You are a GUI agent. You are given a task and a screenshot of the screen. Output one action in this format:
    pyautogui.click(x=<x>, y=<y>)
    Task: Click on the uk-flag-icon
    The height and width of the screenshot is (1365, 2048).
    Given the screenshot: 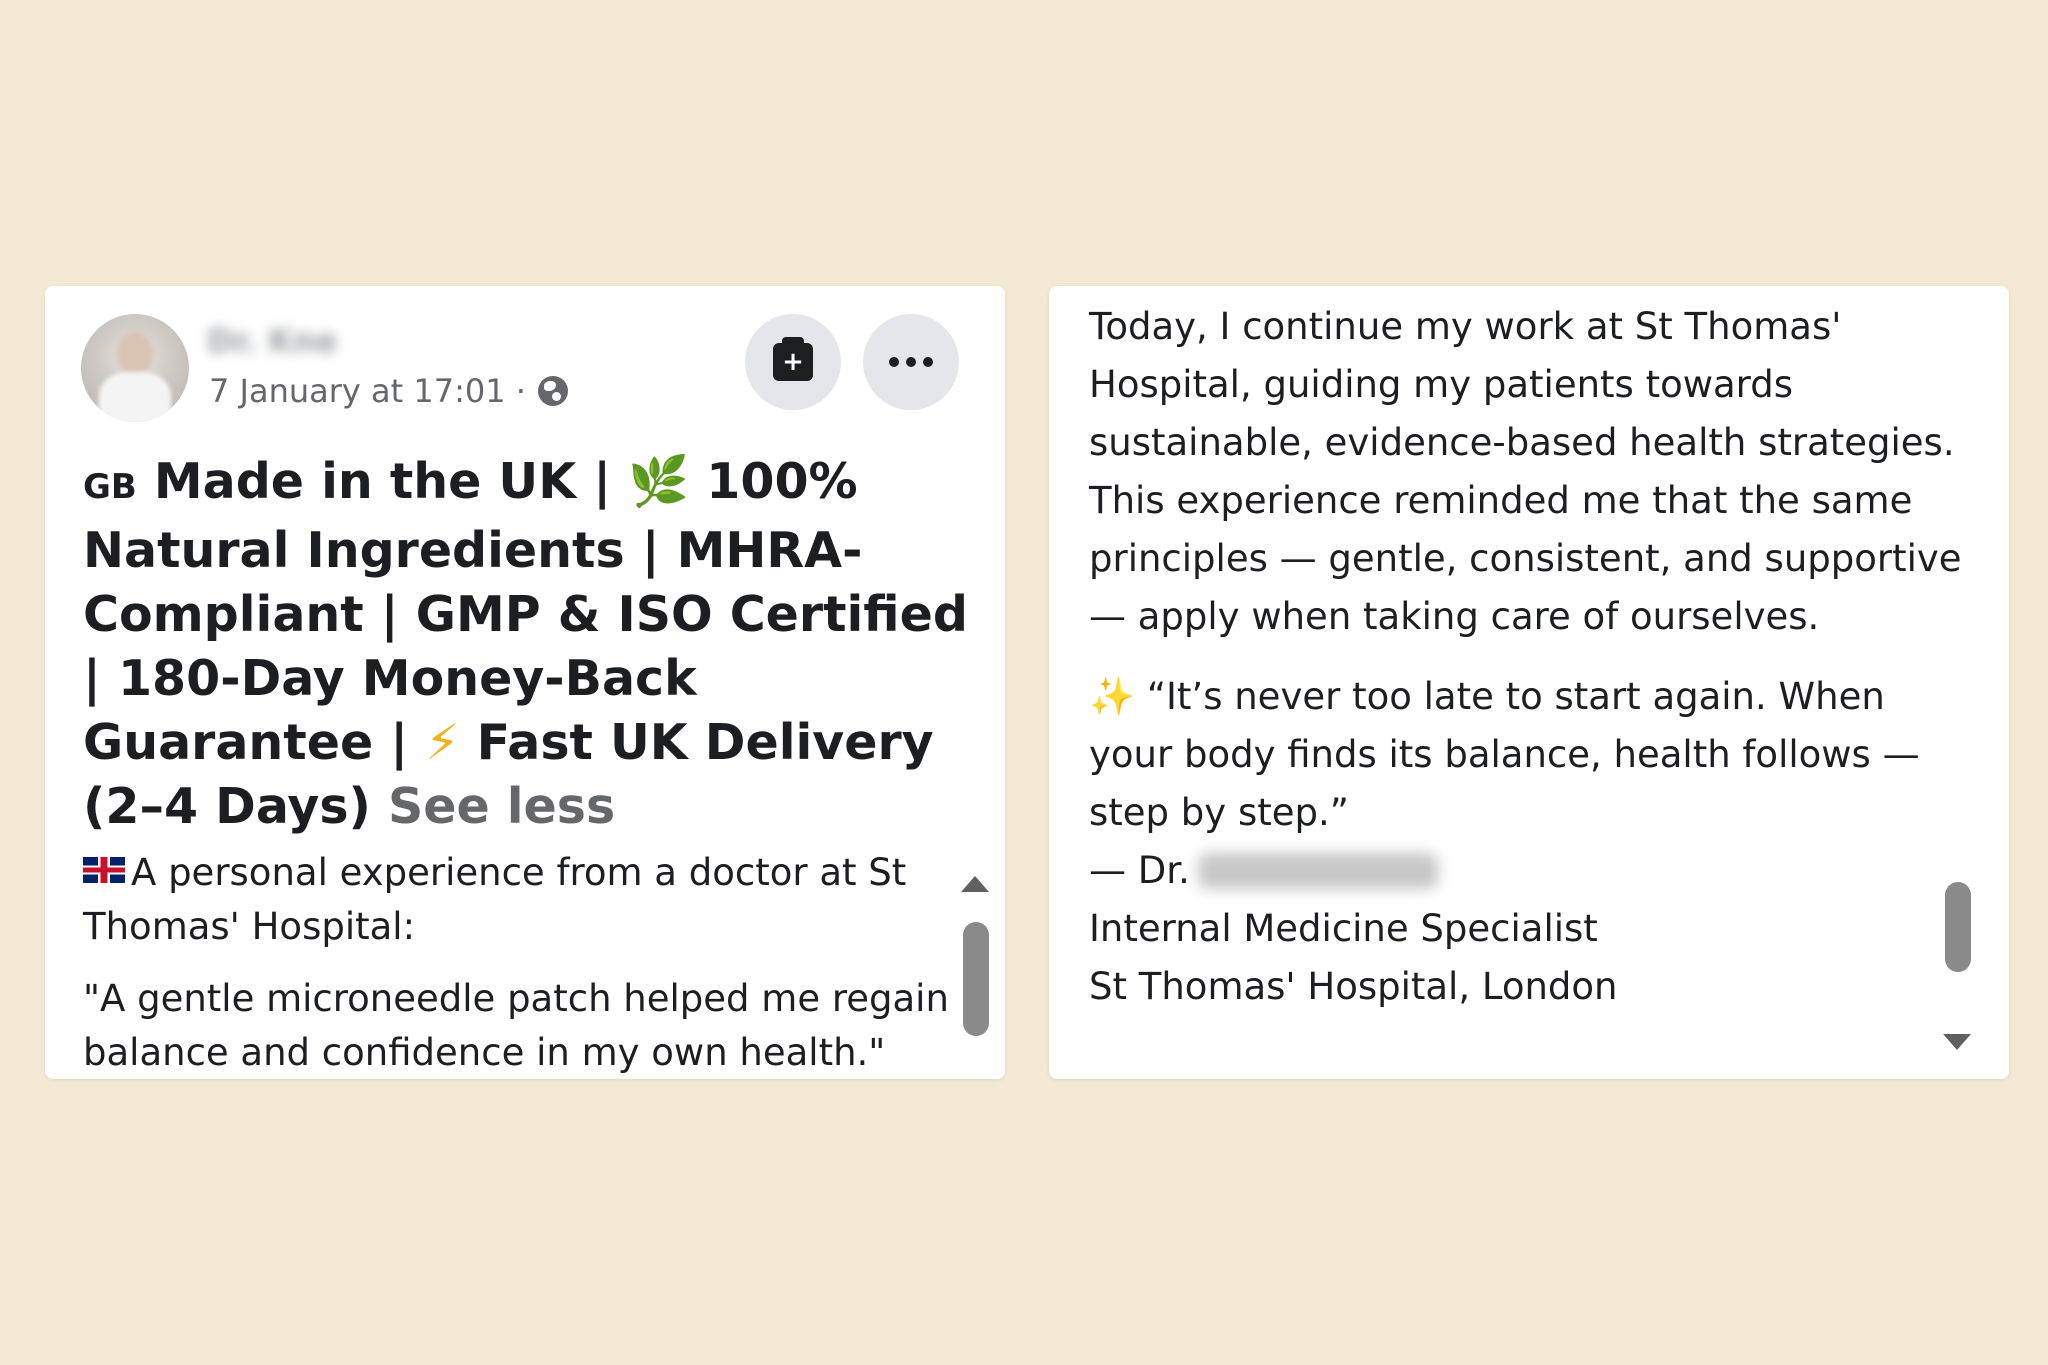 What is the action you would take?
    pyautogui.click(x=104, y=870)
    